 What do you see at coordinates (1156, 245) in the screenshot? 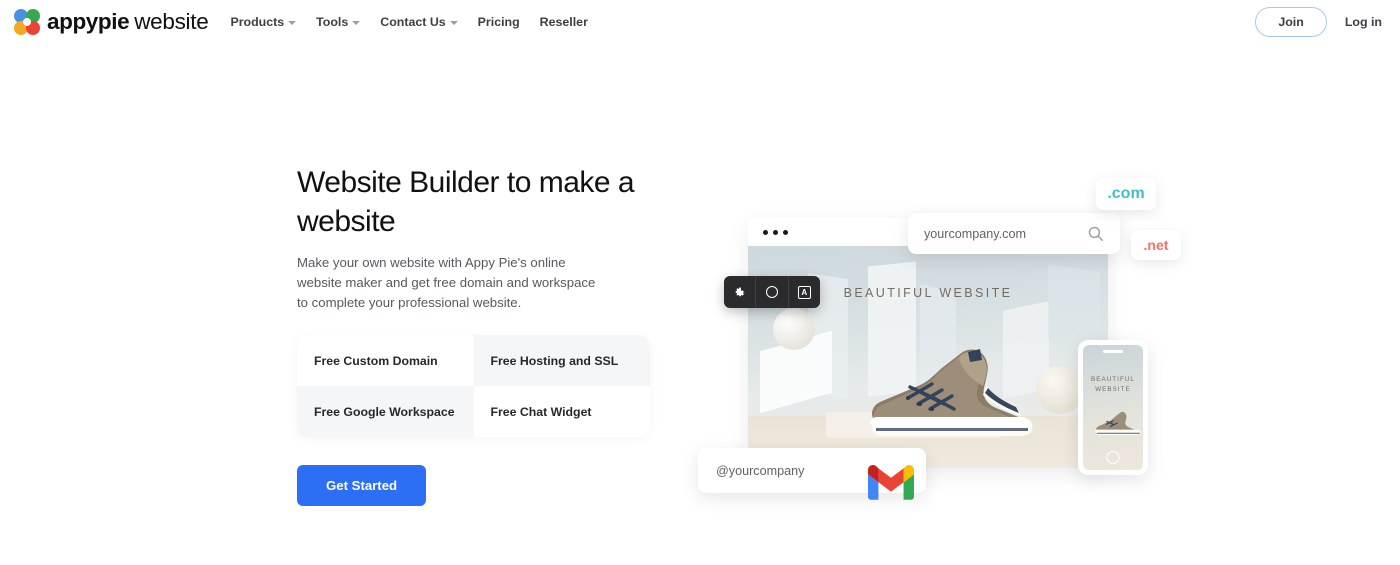
I see `domain-chip-net: .net` at bounding box center [1156, 245].